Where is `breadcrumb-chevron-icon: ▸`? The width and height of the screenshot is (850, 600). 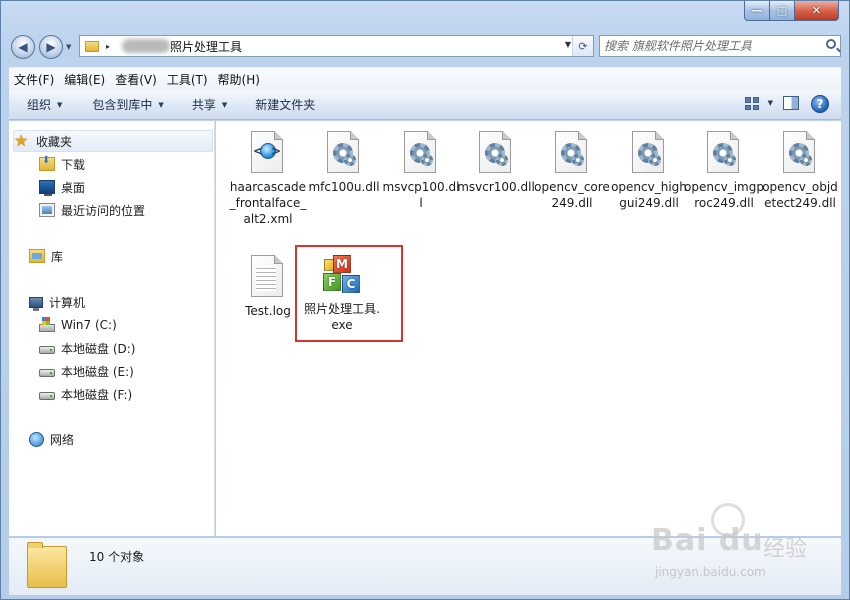 breadcrumb-chevron-icon: ▸ is located at coordinates (108, 46).